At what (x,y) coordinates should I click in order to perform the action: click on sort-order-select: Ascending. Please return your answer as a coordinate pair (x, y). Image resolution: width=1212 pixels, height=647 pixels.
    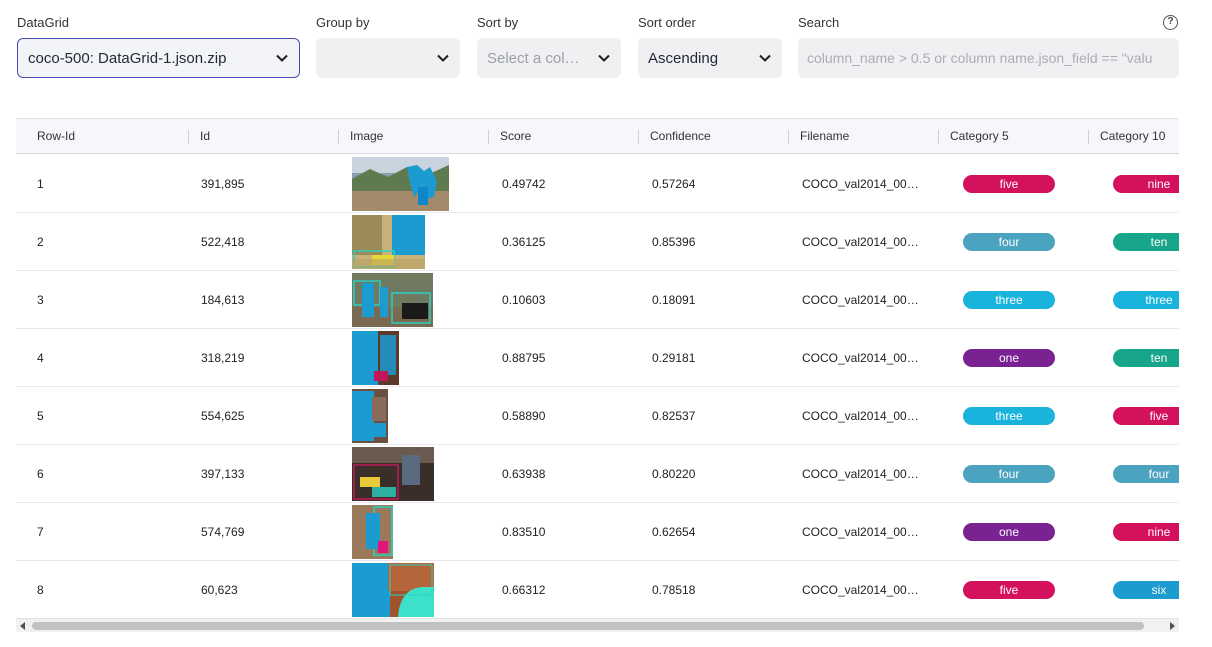
    Looking at the image, I should click on (710, 58).